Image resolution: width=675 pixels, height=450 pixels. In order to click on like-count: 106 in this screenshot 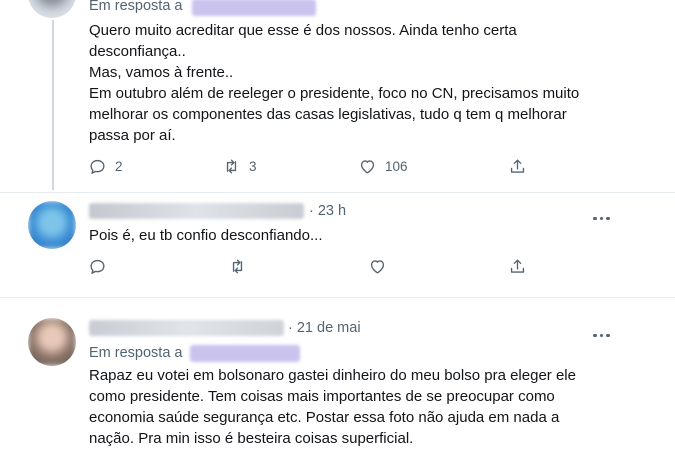, I will do `click(396, 166)`.